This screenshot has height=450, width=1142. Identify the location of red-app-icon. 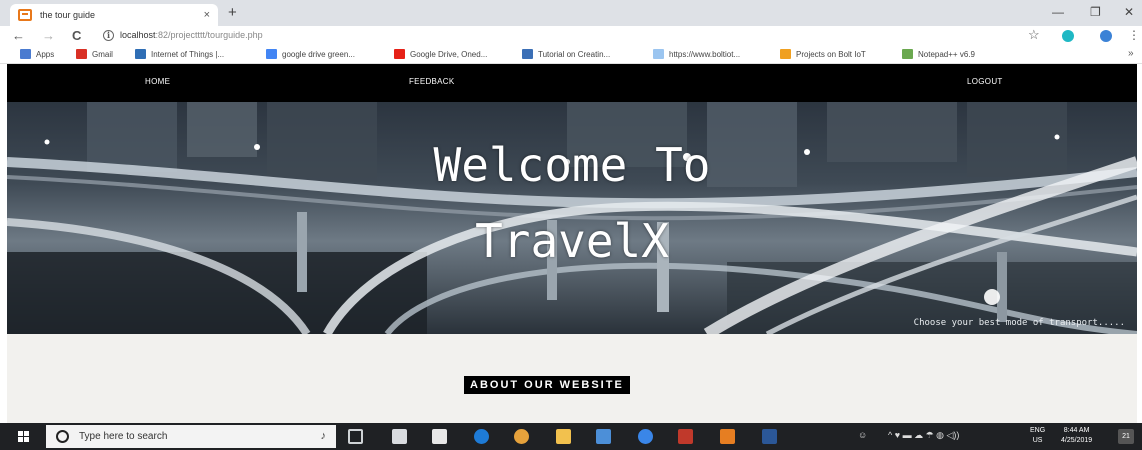
(685, 436).